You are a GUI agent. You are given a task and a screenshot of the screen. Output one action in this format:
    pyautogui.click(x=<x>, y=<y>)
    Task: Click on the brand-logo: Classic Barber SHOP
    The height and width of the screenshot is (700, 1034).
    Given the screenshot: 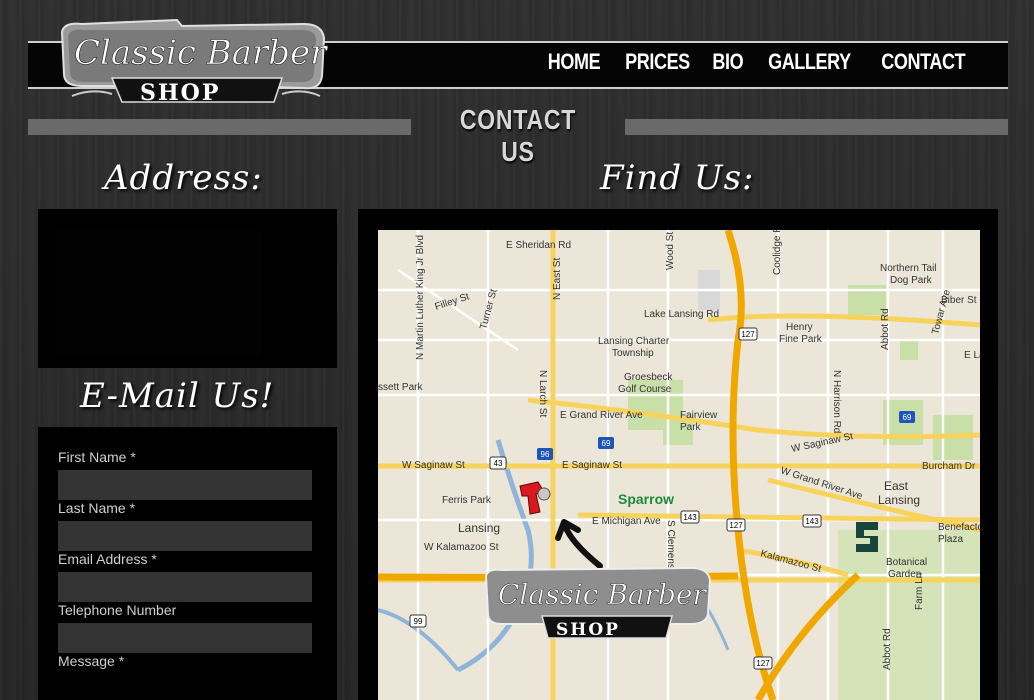 What is the action you would take?
    pyautogui.click(x=193, y=62)
    